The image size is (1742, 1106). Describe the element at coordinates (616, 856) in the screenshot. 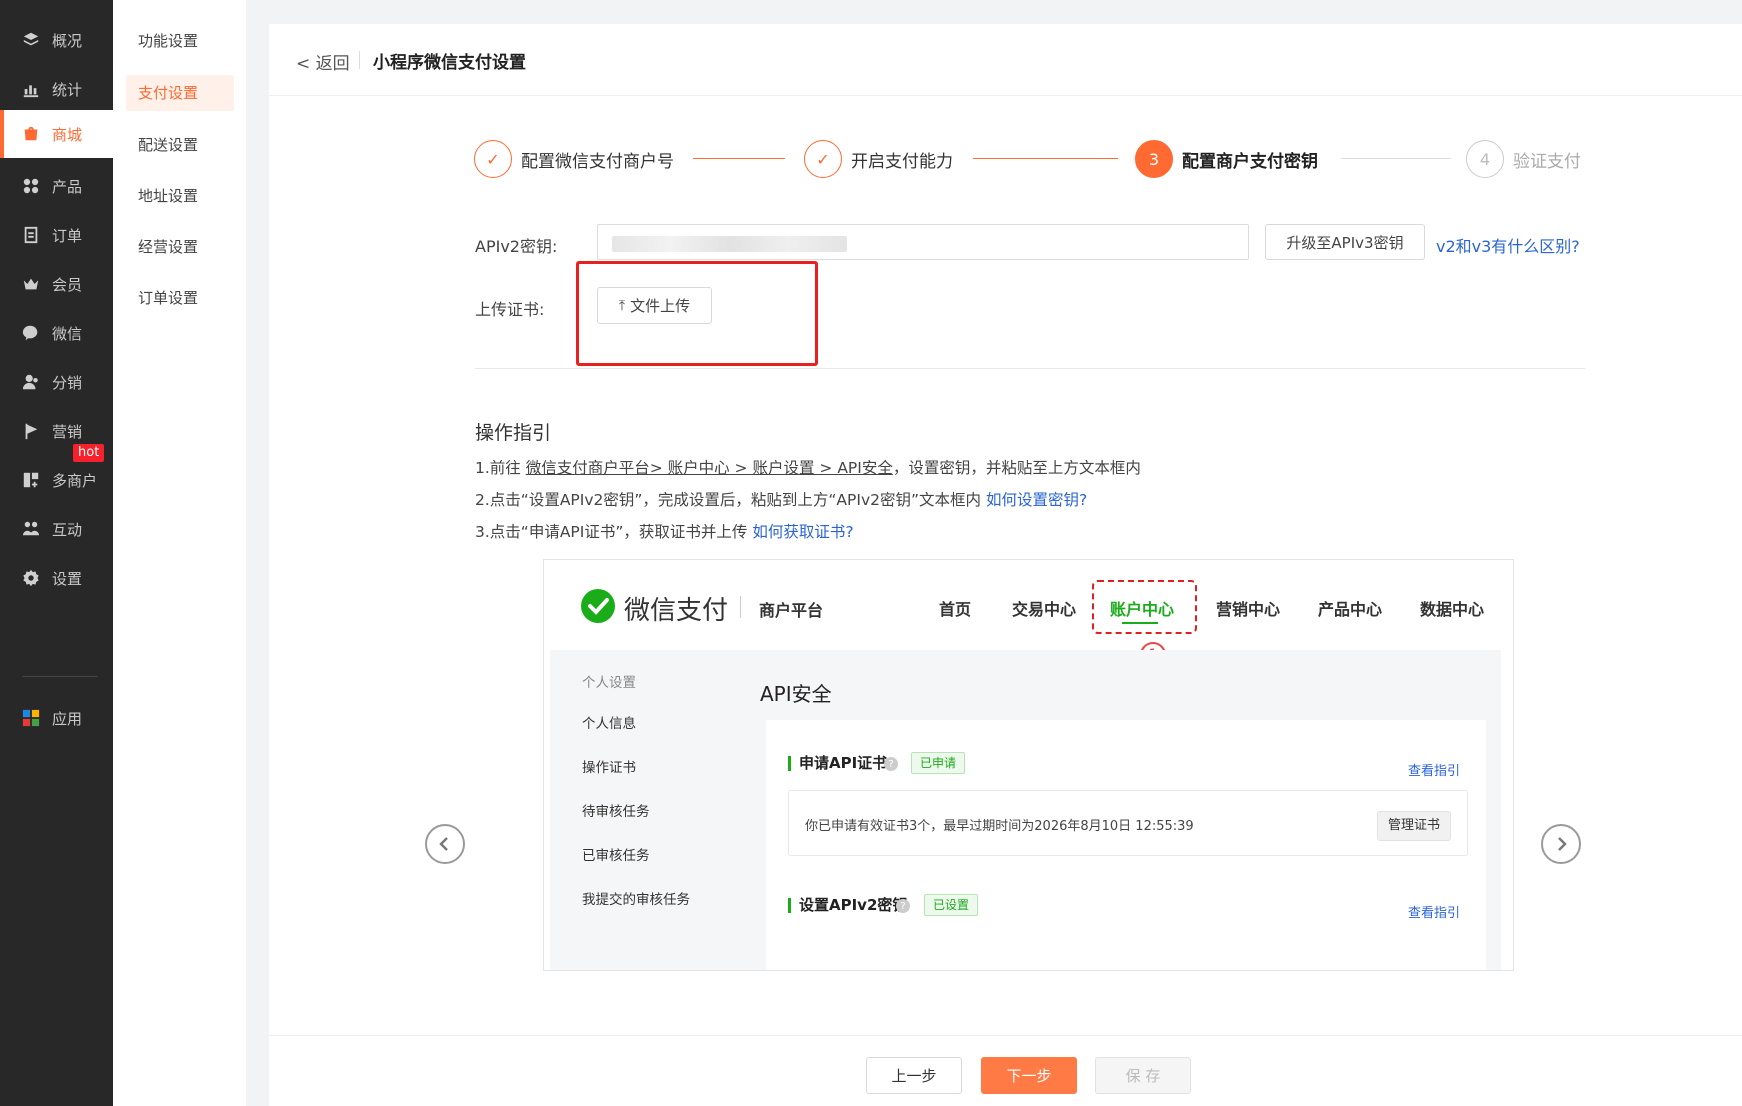

I see `wx-side-item: 已审核任务` at that location.